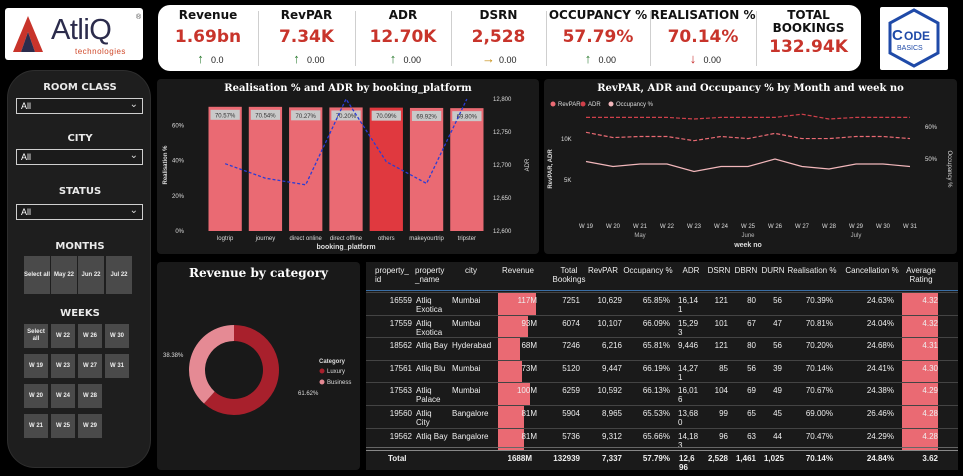 This screenshot has height=476, width=963. What do you see at coordinates (63, 396) in the screenshot?
I see `week-chip-9: W 24` at bounding box center [63, 396].